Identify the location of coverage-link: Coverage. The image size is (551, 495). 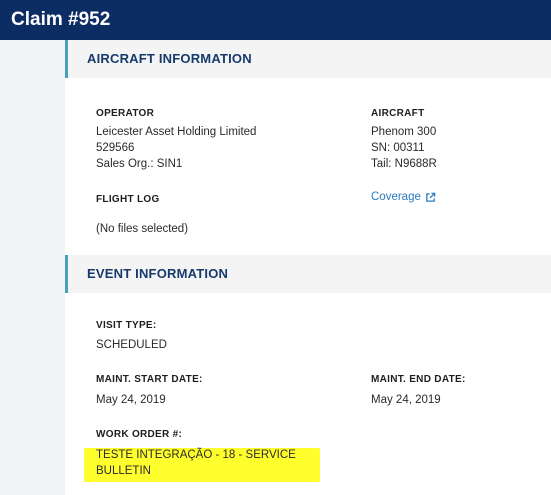
(403, 197).